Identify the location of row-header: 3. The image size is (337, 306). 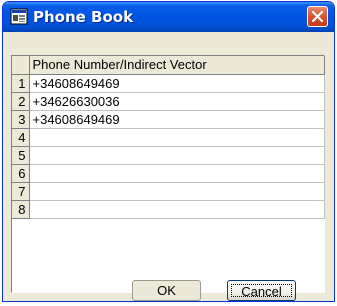
(21, 119).